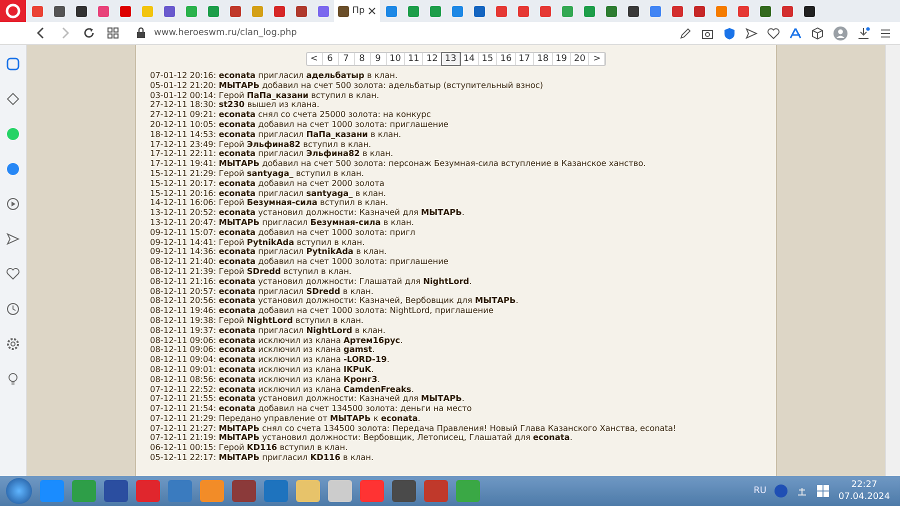  I want to click on clock: 22:27 07.04.2024, so click(864, 491).